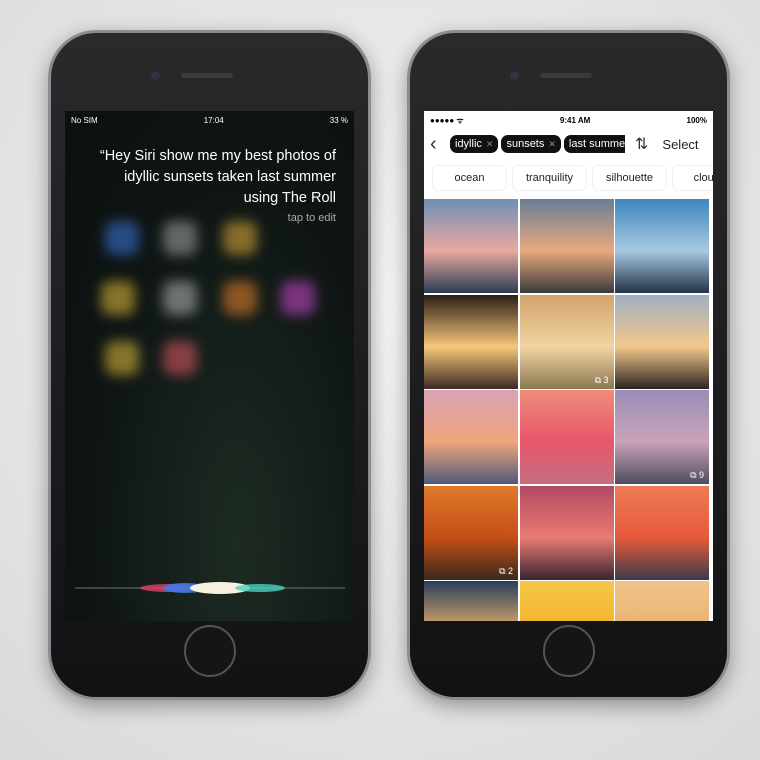 Image resolution: width=760 pixels, height=760 pixels. Describe the element at coordinates (506, 570) in the screenshot. I see `stack-count-badge: ⧉ 2` at that location.